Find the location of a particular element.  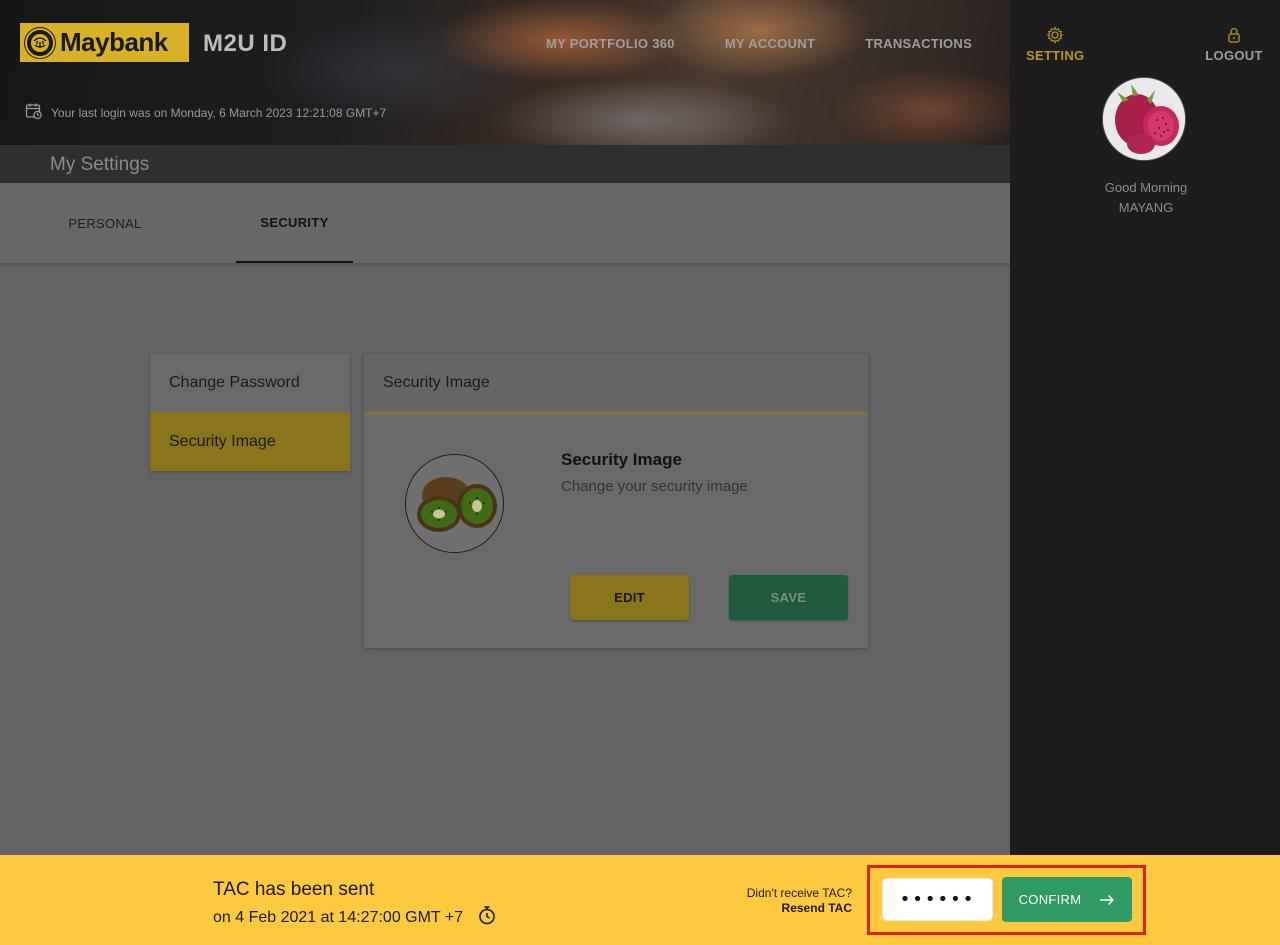

greeting-text: Good Morning is located at coordinates (1146, 187).